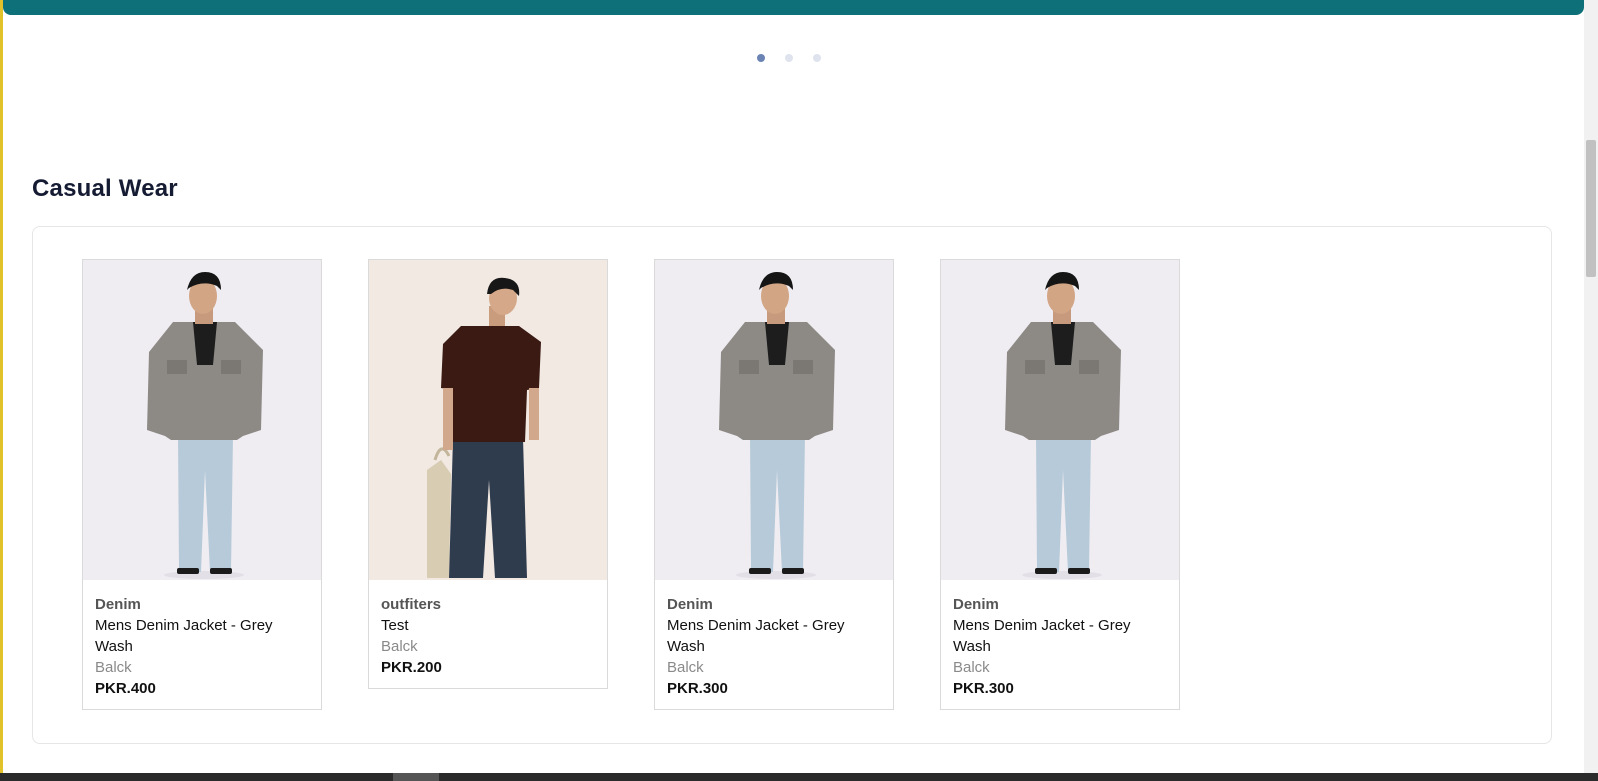 The image size is (1598, 781). I want to click on product-price: PKR.400, so click(125, 688).